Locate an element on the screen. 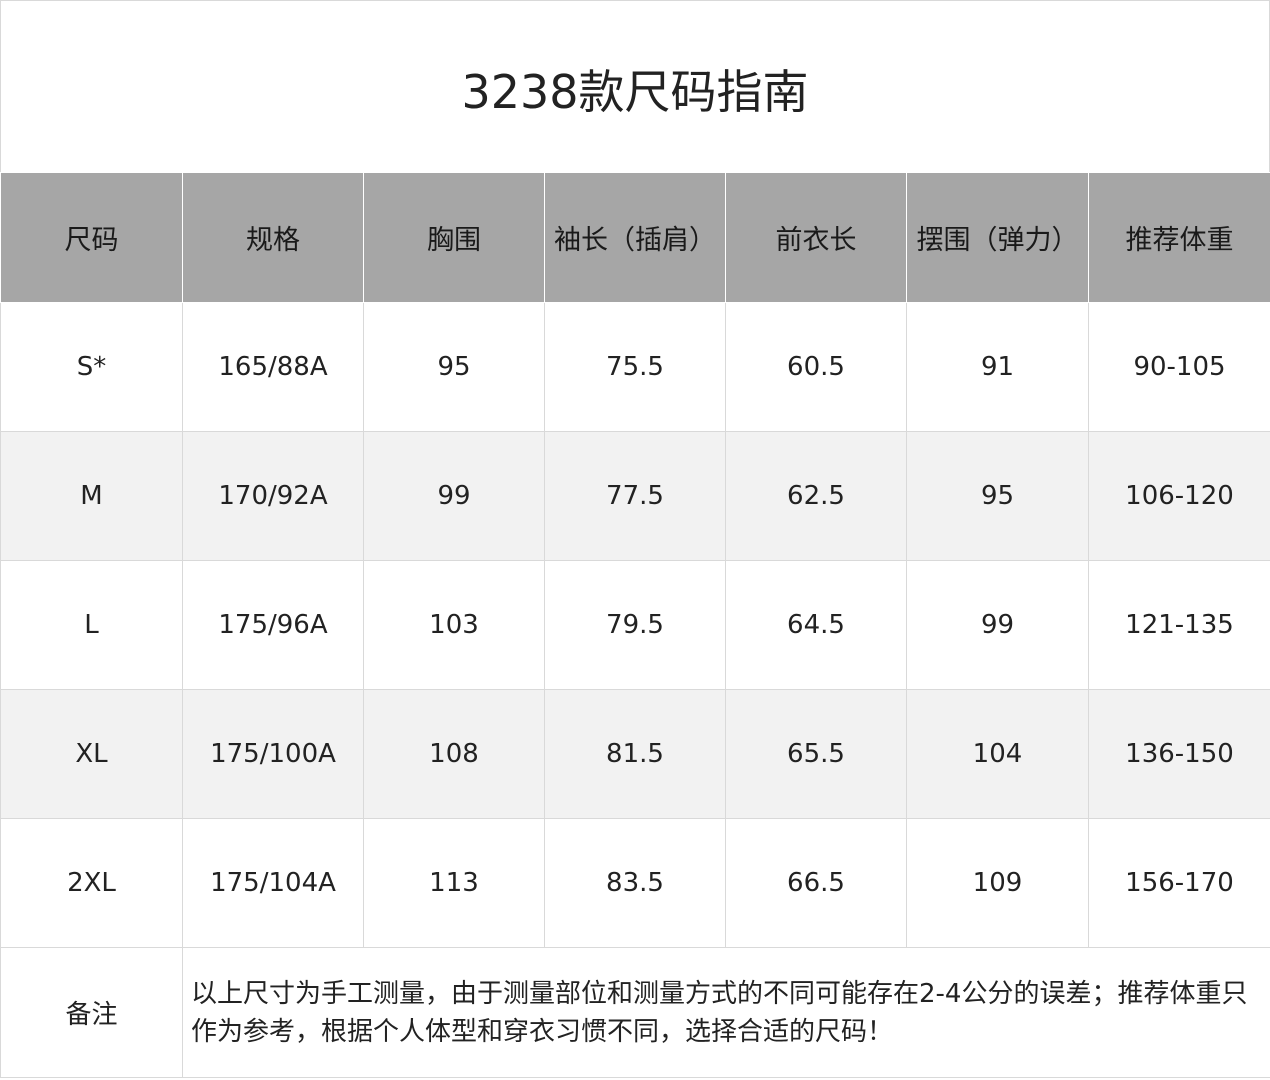 The height and width of the screenshot is (1080, 1270). header-weight: 推荐体重 is located at coordinates (1179, 237).